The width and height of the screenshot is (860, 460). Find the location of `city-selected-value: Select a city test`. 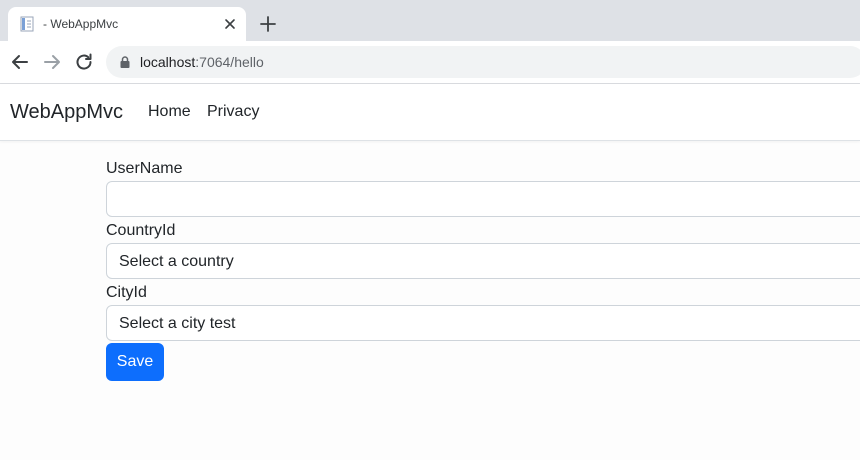

city-selected-value: Select a city test is located at coordinates (177, 323).